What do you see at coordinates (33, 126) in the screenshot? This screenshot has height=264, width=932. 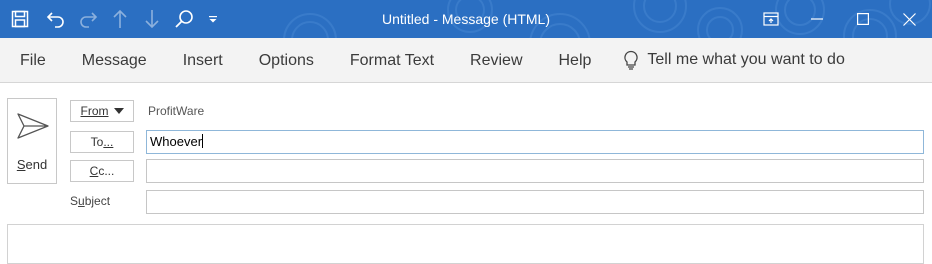 I see `send-icon` at bounding box center [33, 126].